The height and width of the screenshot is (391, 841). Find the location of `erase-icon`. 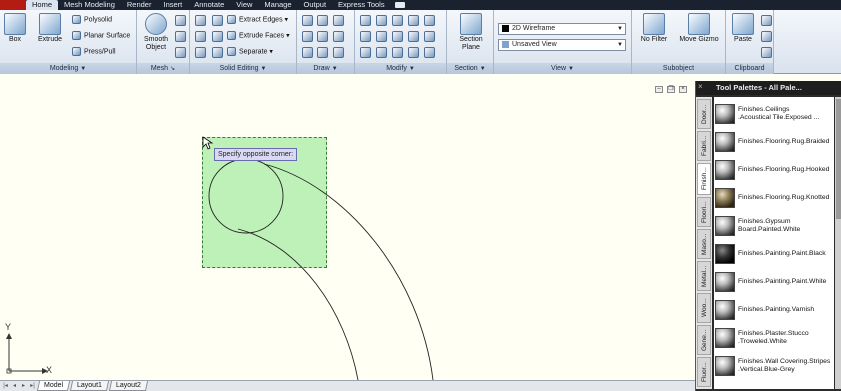

erase-icon is located at coordinates (429, 52).